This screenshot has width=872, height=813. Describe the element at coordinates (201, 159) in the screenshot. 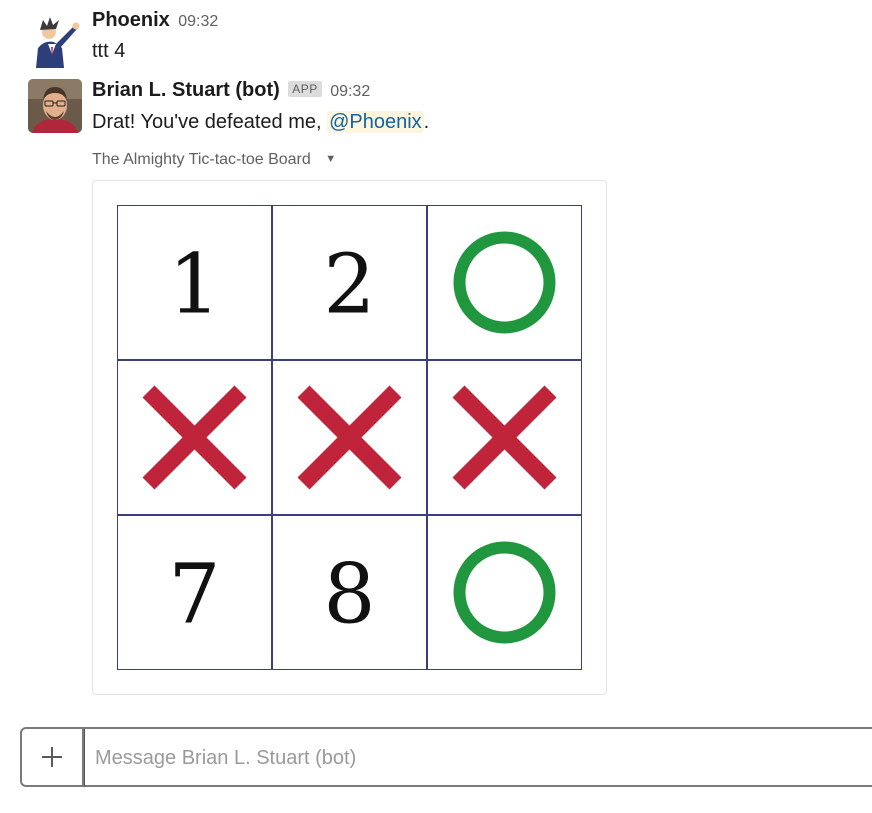

I see `attachment-title-label: The Almighty Tic-tac-toe Board` at that location.